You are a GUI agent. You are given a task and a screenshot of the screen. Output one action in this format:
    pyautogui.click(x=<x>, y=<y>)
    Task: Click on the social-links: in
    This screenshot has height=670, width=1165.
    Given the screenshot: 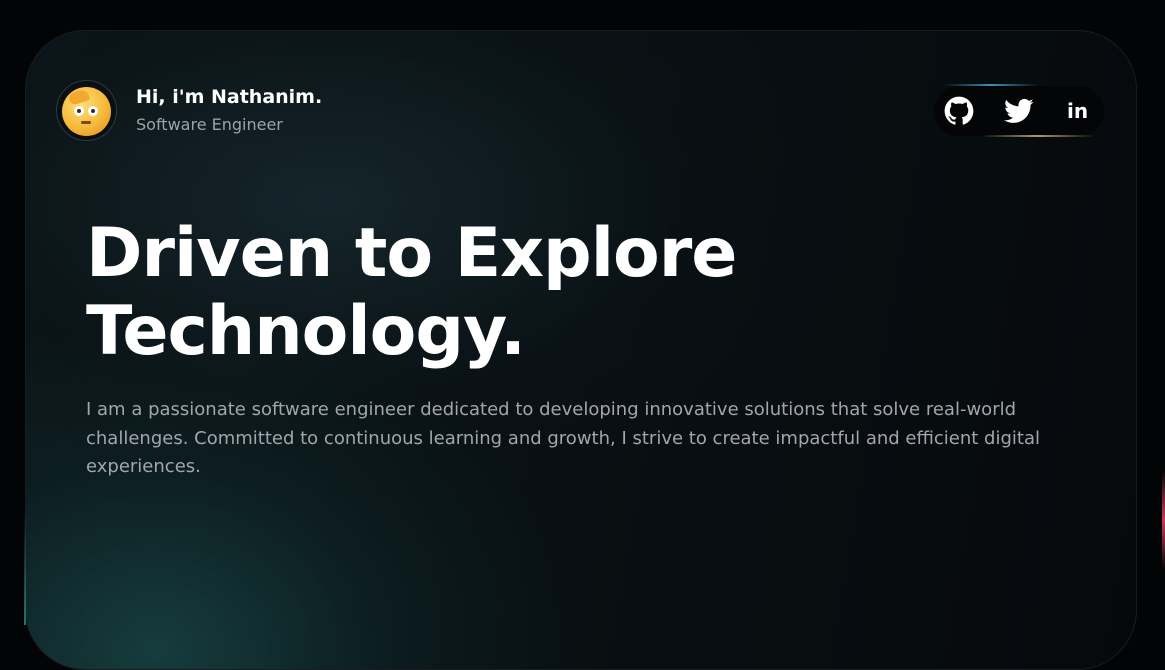 What is the action you would take?
    pyautogui.click(x=1019, y=111)
    